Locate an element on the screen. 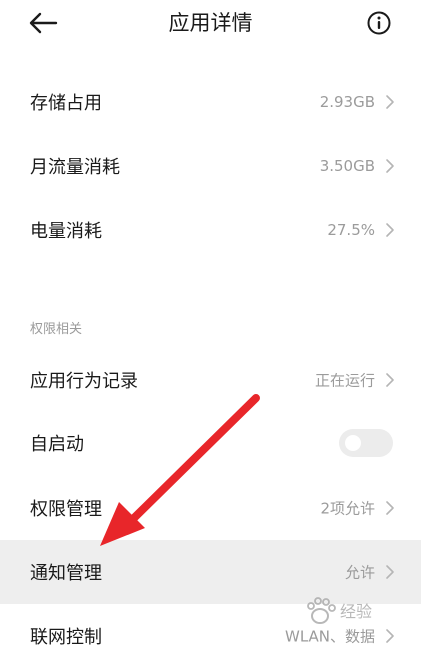 This screenshot has width=421, height=654. page-title: 应用详情 is located at coordinates (210, 23).